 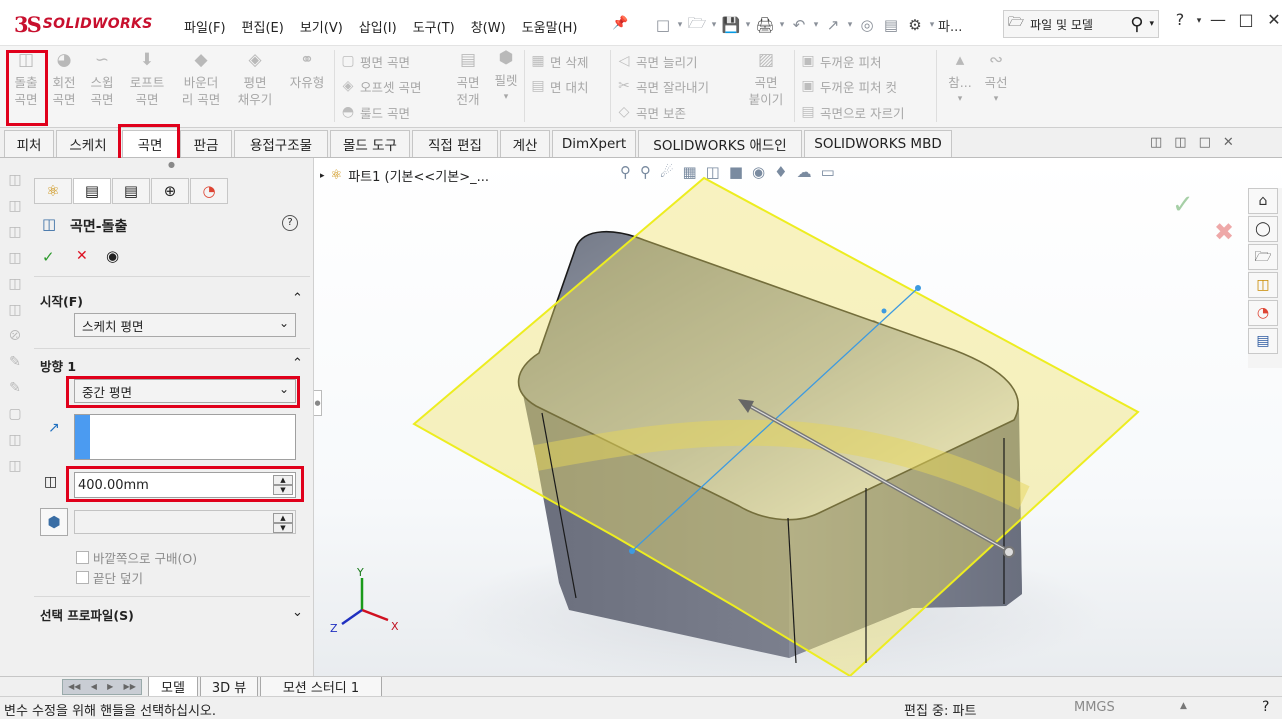 I want to click on cap-end-checkbox: 끝단 덮기, so click(x=109, y=577).